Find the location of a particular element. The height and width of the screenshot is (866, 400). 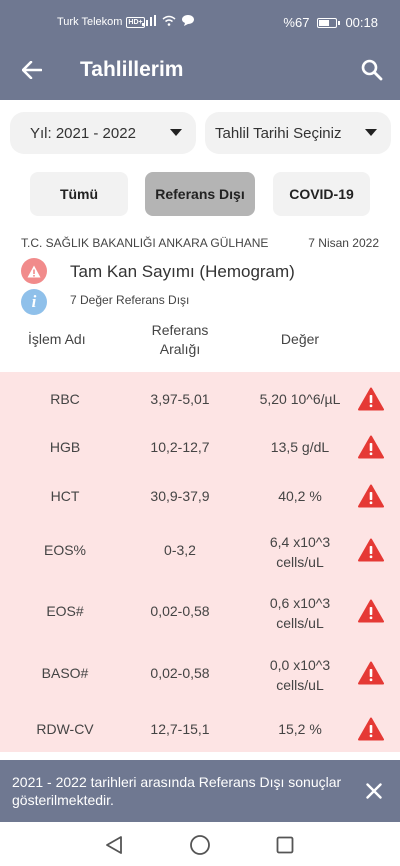

square-recent-icon is located at coordinates (285, 845).